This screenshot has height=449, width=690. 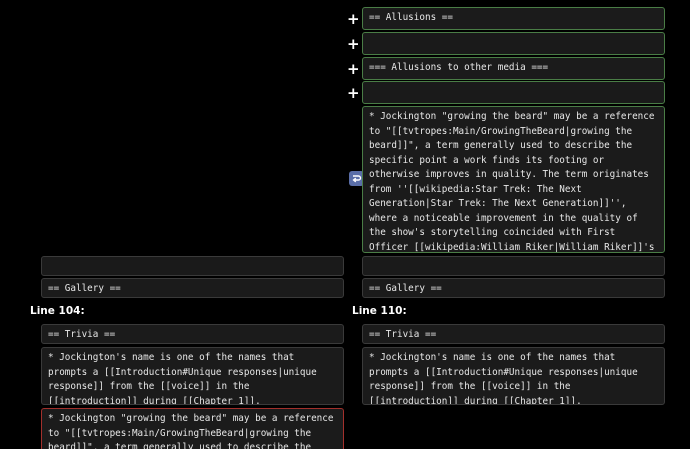 I want to click on line-number-label-right: Line 110:, so click(x=379, y=311).